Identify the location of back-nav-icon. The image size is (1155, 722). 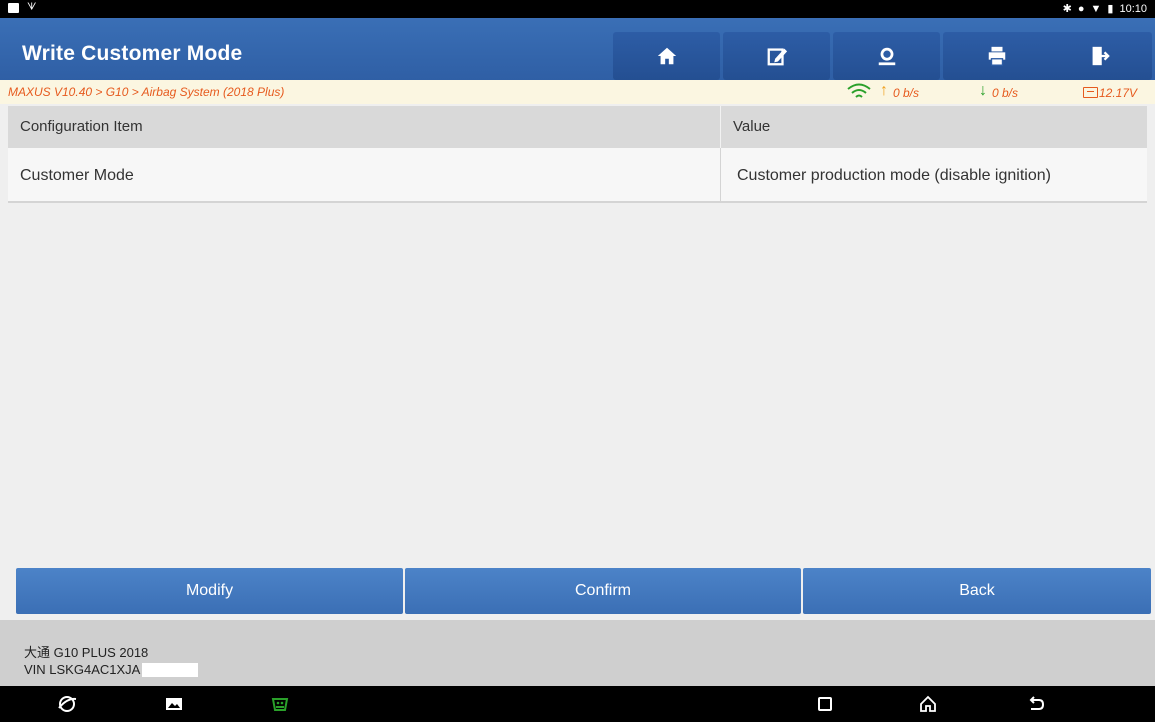
(1037, 703).